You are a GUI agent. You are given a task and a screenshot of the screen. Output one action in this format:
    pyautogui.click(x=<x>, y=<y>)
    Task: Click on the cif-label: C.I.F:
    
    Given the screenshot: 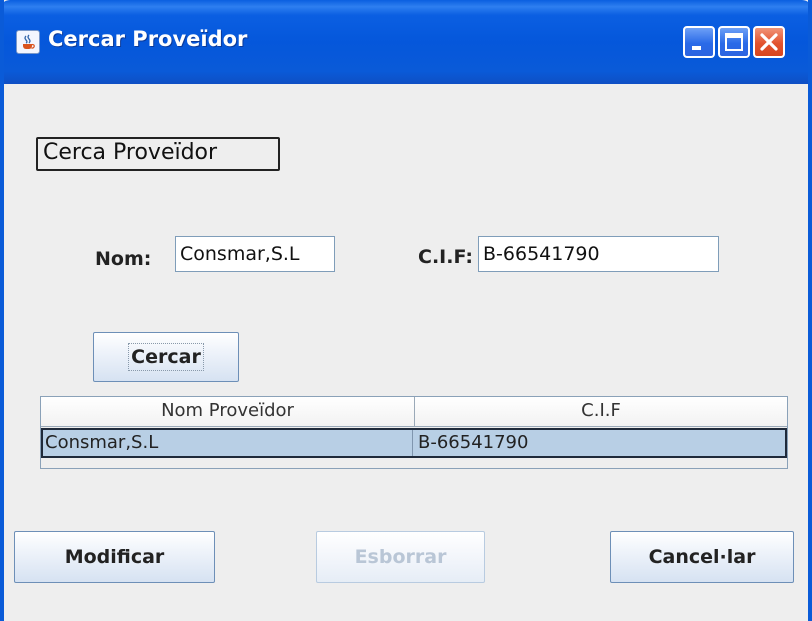 What is the action you would take?
    pyautogui.click(x=445, y=257)
    